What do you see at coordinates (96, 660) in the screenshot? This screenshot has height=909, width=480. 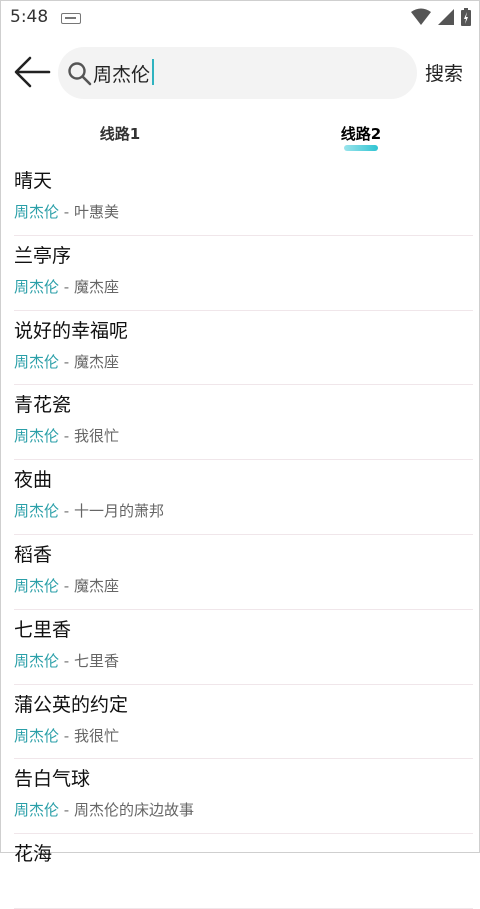 I see `song-album: 七里香` at bounding box center [96, 660].